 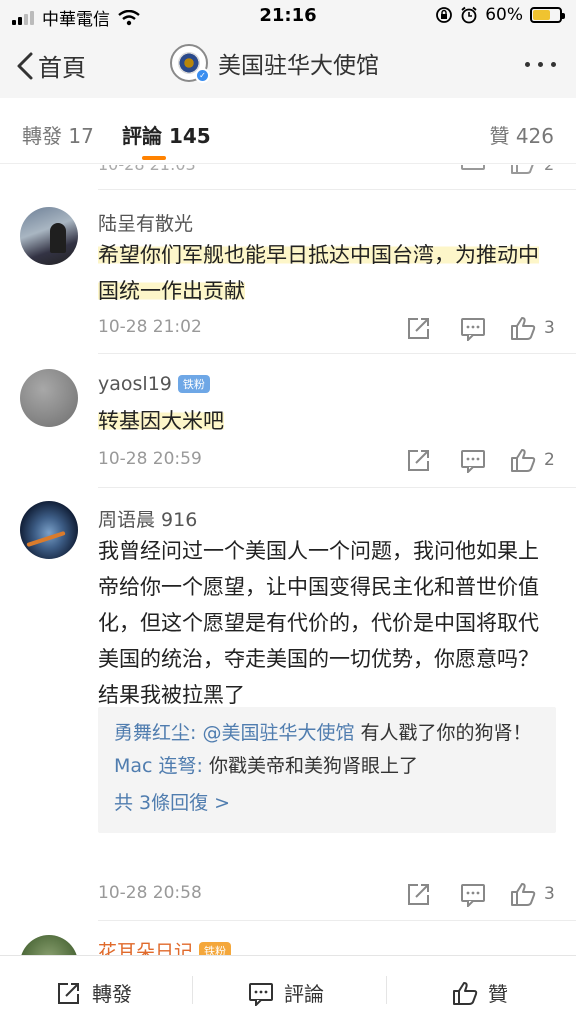 I want to click on reply-item: 勇舞红尘: @美国驻华大使馆 有人戳了你的狗肾！, so click(x=327, y=733).